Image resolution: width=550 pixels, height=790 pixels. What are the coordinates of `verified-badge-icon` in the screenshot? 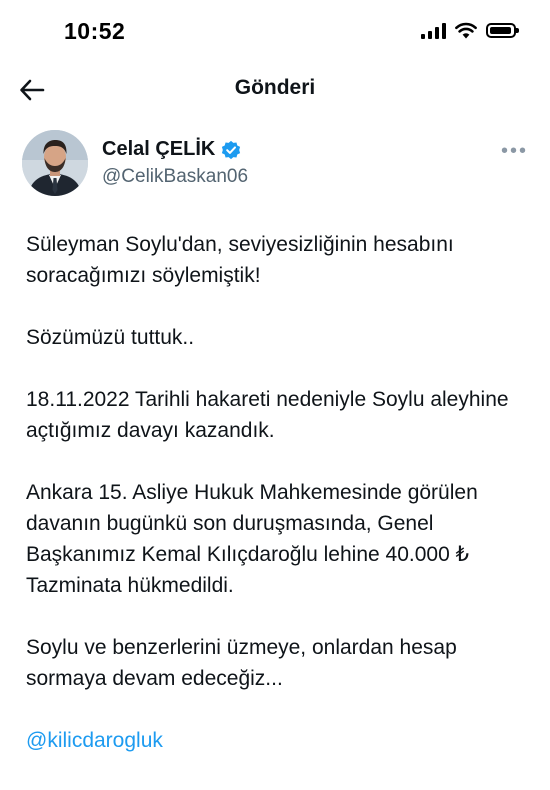 It's located at (231, 149).